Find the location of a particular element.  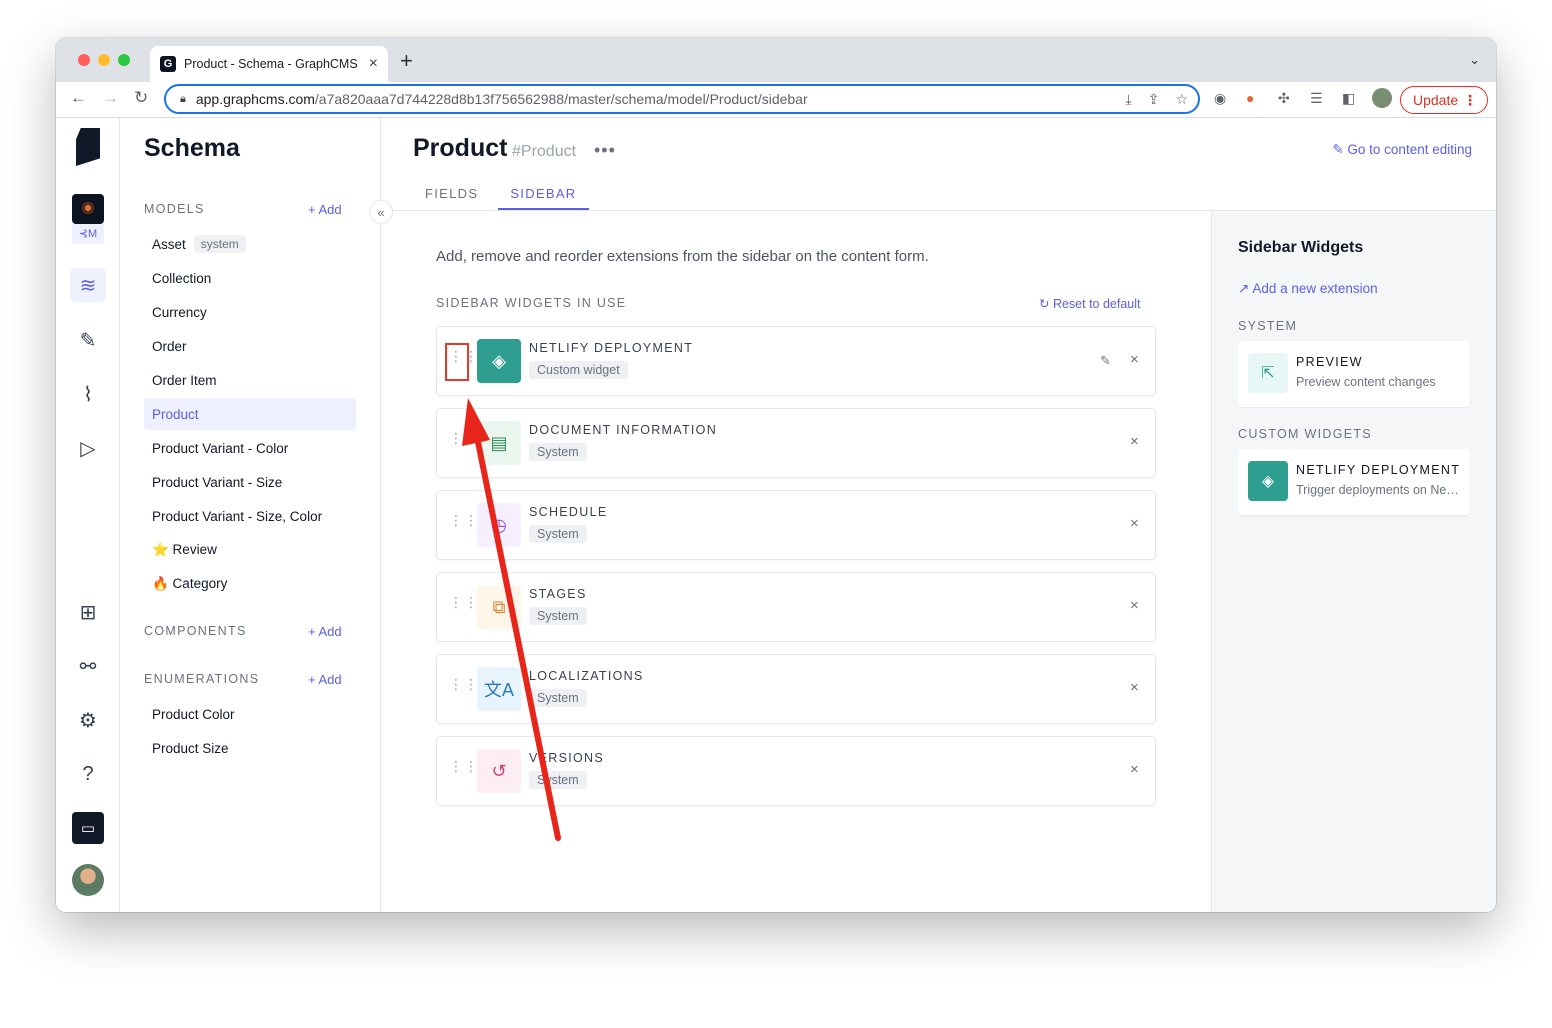

close-window-button is located at coordinates (84, 60).